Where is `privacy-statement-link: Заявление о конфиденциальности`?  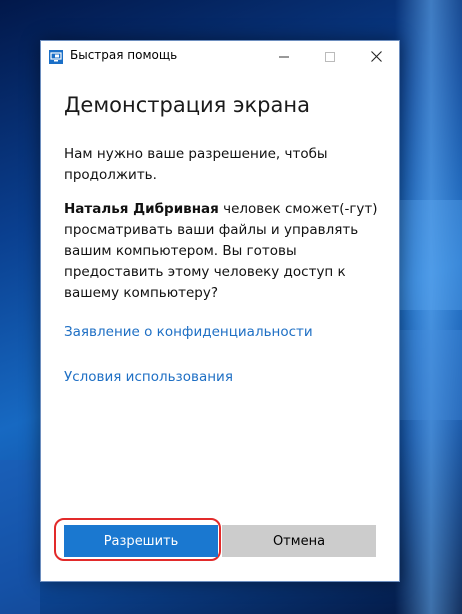 privacy-statement-link: Заявление о конфиденциальности is located at coordinates (188, 332).